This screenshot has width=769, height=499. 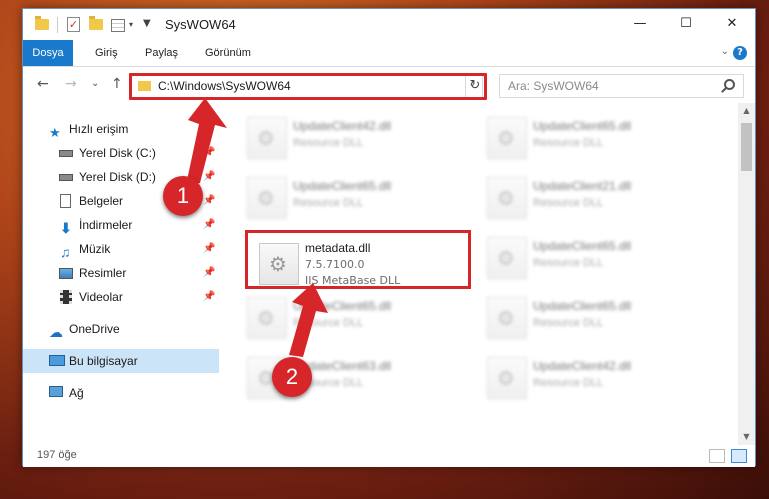 I want to click on step-2-badge: 2, so click(x=292, y=377).